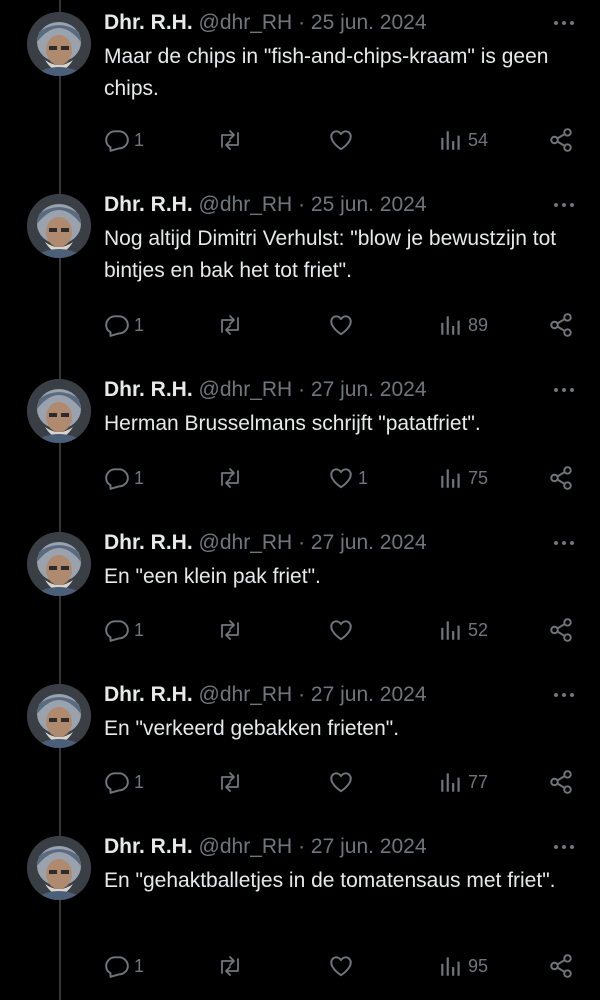  I want to click on views-button: 75, so click(463, 478).